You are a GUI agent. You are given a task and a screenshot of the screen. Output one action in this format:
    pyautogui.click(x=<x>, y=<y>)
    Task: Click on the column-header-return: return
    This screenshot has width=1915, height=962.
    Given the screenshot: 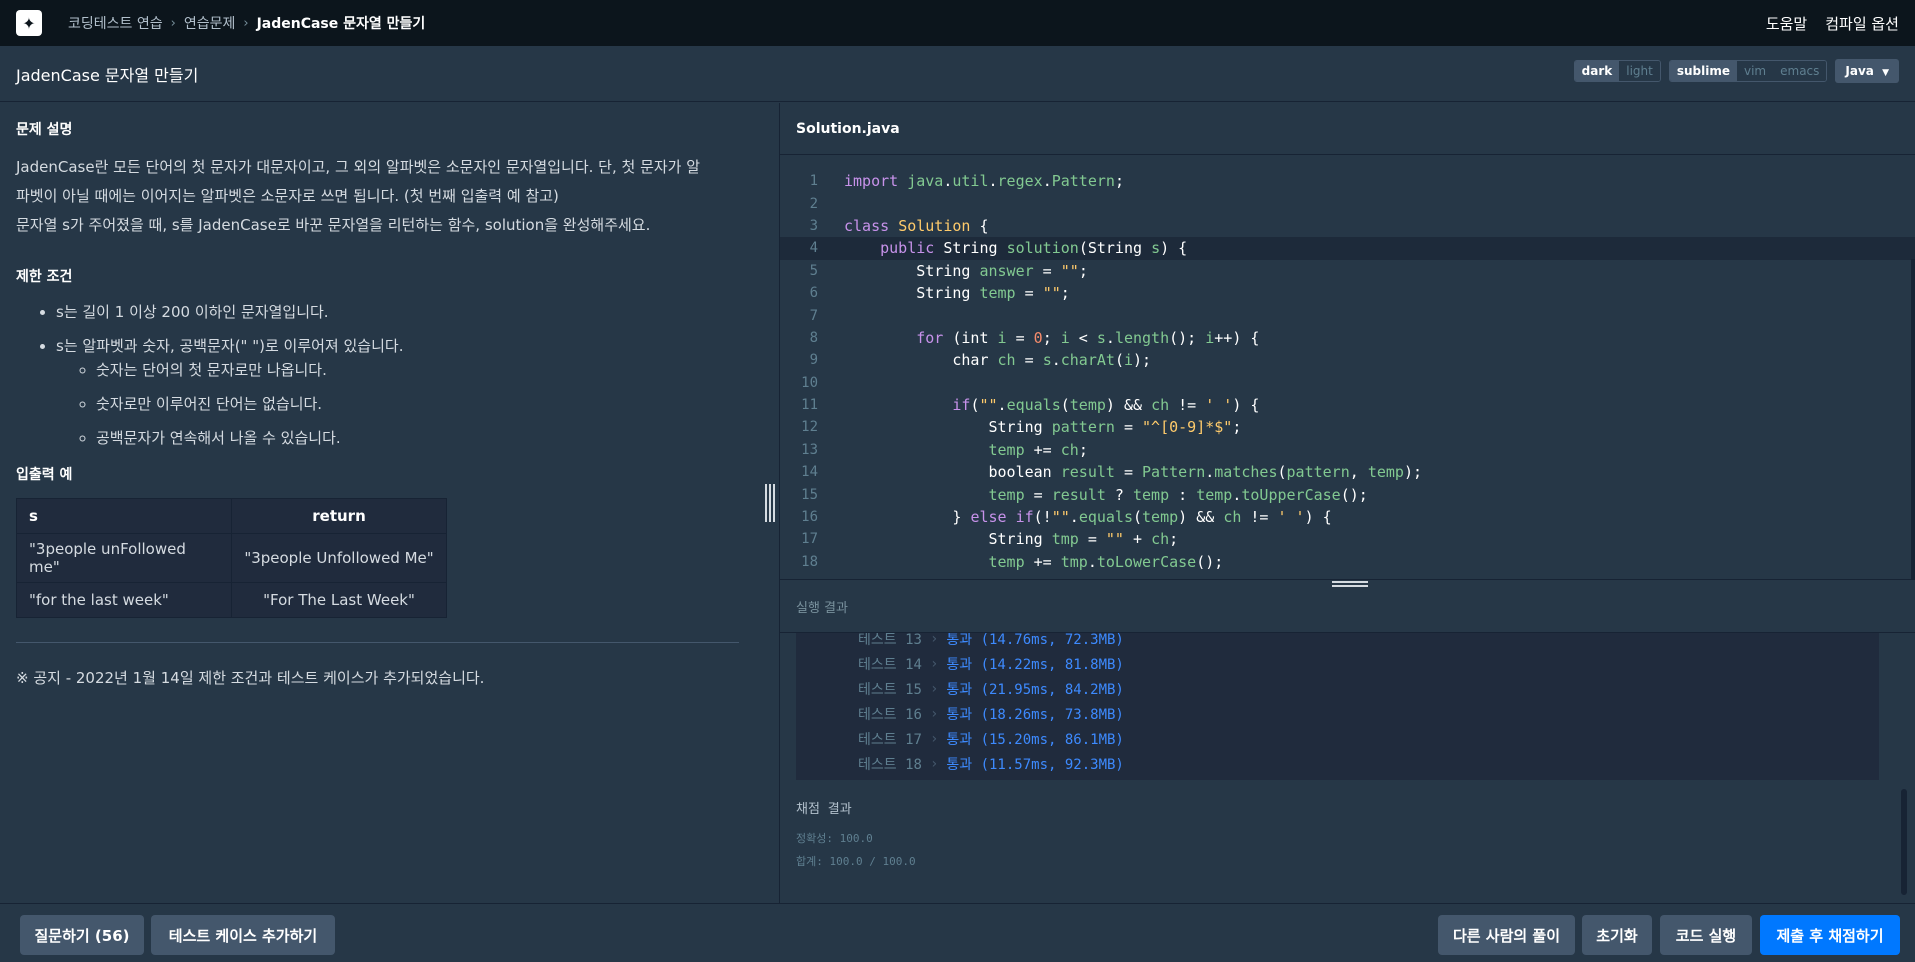 What is the action you would take?
    pyautogui.click(x=339, y=516)
    